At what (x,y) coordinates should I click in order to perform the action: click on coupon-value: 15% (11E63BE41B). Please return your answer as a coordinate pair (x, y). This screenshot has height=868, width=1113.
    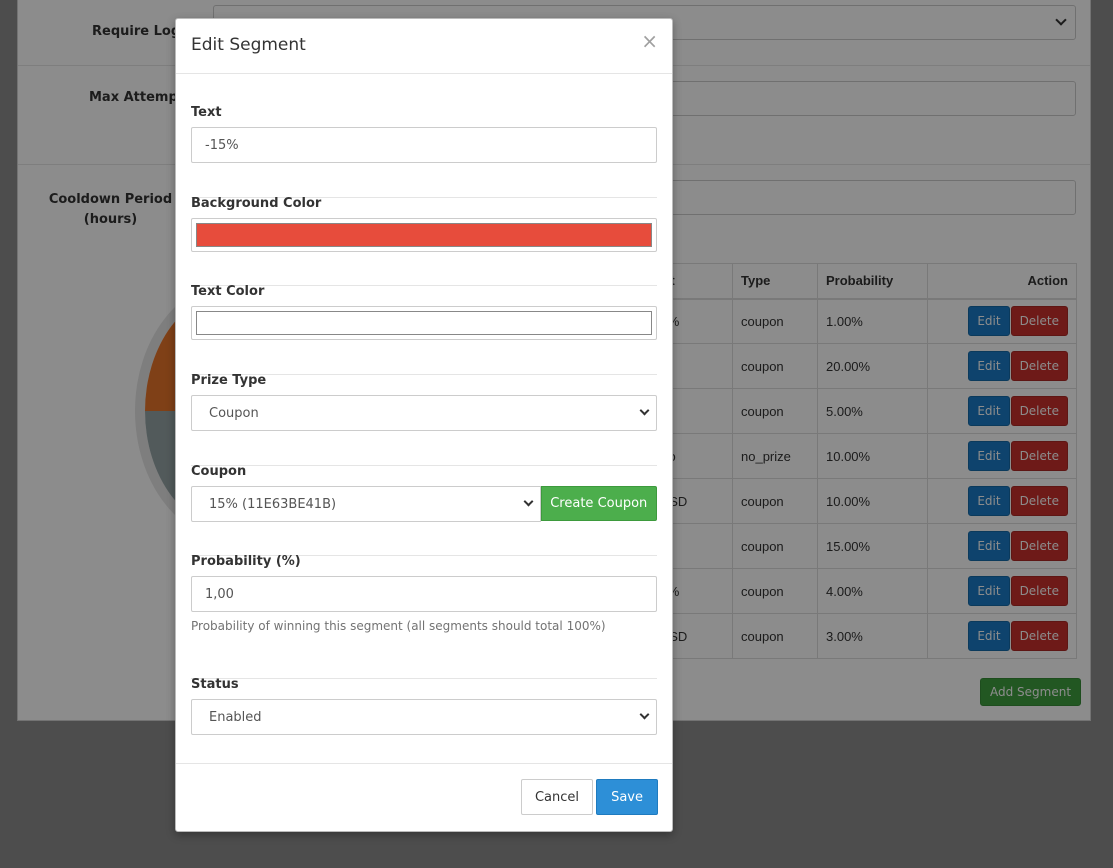
    Looking at the image, I should click on (273, 504).